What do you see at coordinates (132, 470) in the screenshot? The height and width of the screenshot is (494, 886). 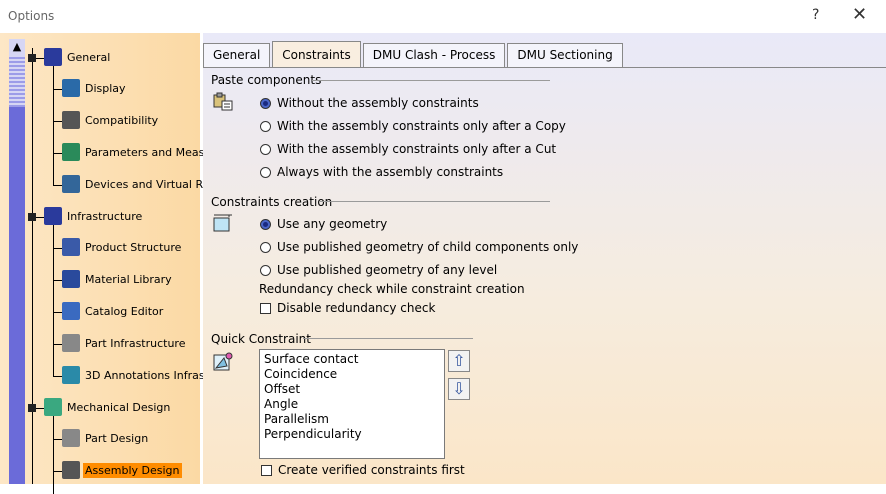 I see `tree-item-label: Assembly Design` at bounding box center [132, 470].